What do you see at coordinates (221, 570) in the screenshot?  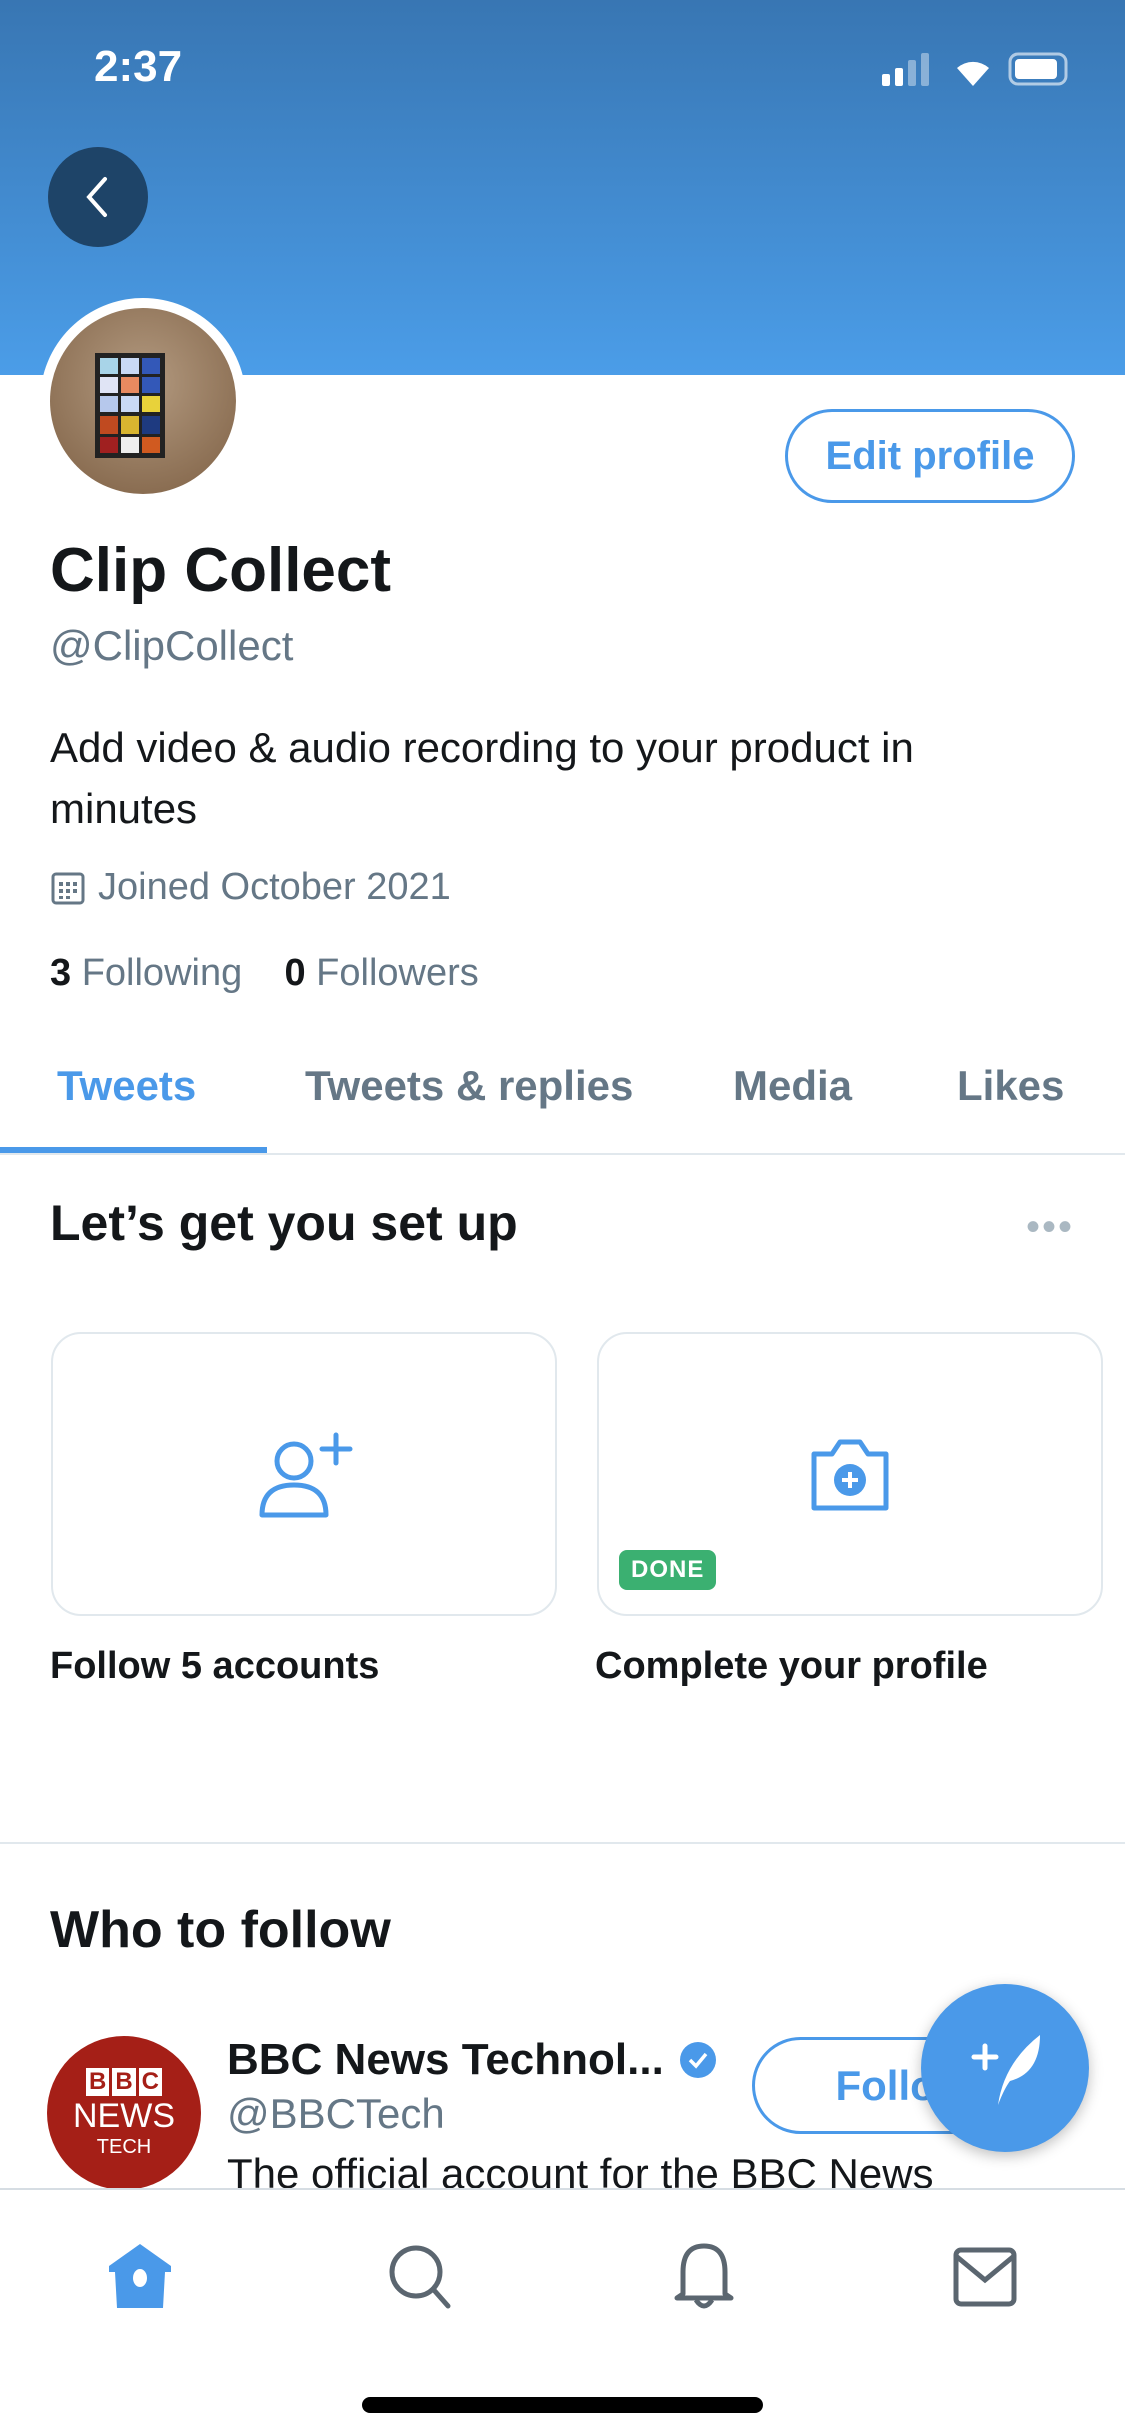 I see `profile-name: Clip Collect` at bounding box center [221, 570].